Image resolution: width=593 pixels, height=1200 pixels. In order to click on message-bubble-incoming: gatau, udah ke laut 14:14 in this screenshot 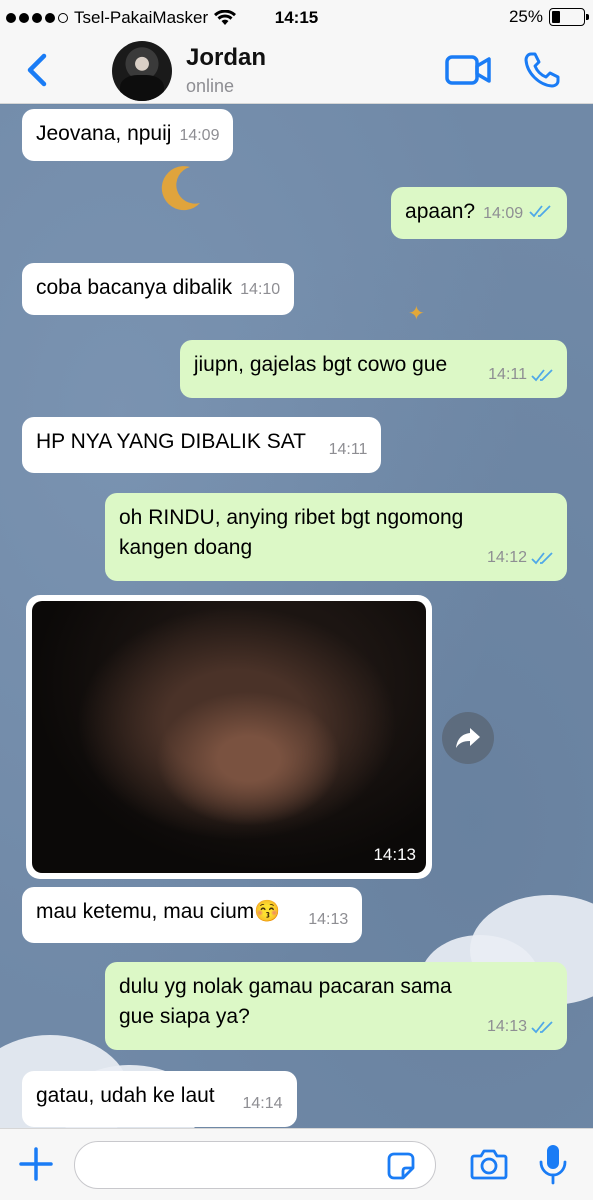, I will do `click(159, 1099)`.